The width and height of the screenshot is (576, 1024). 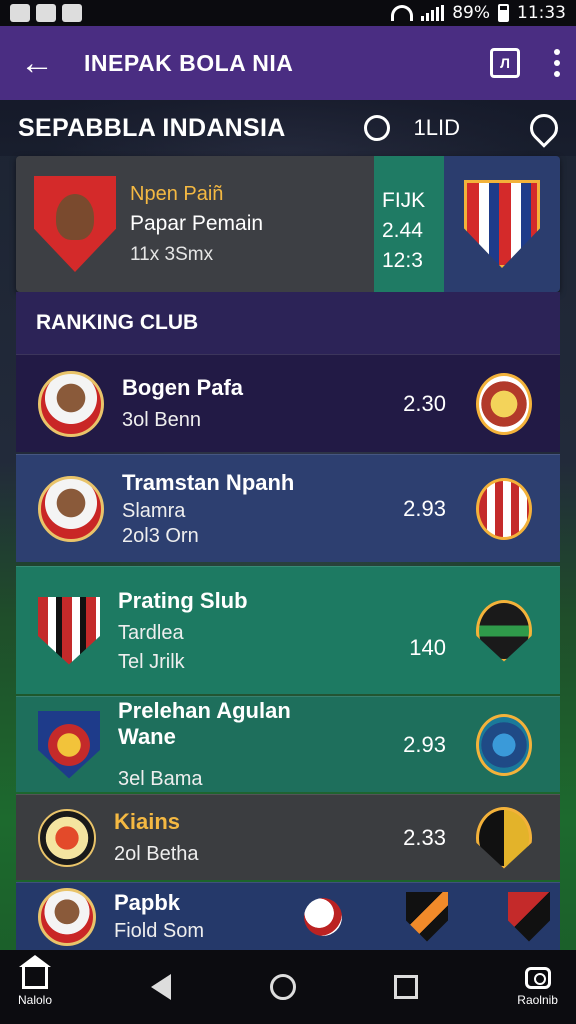 What do you see at coordinates (557, 63) in the screenshot?
I see `more-icon` at bounding box center [557, 63].